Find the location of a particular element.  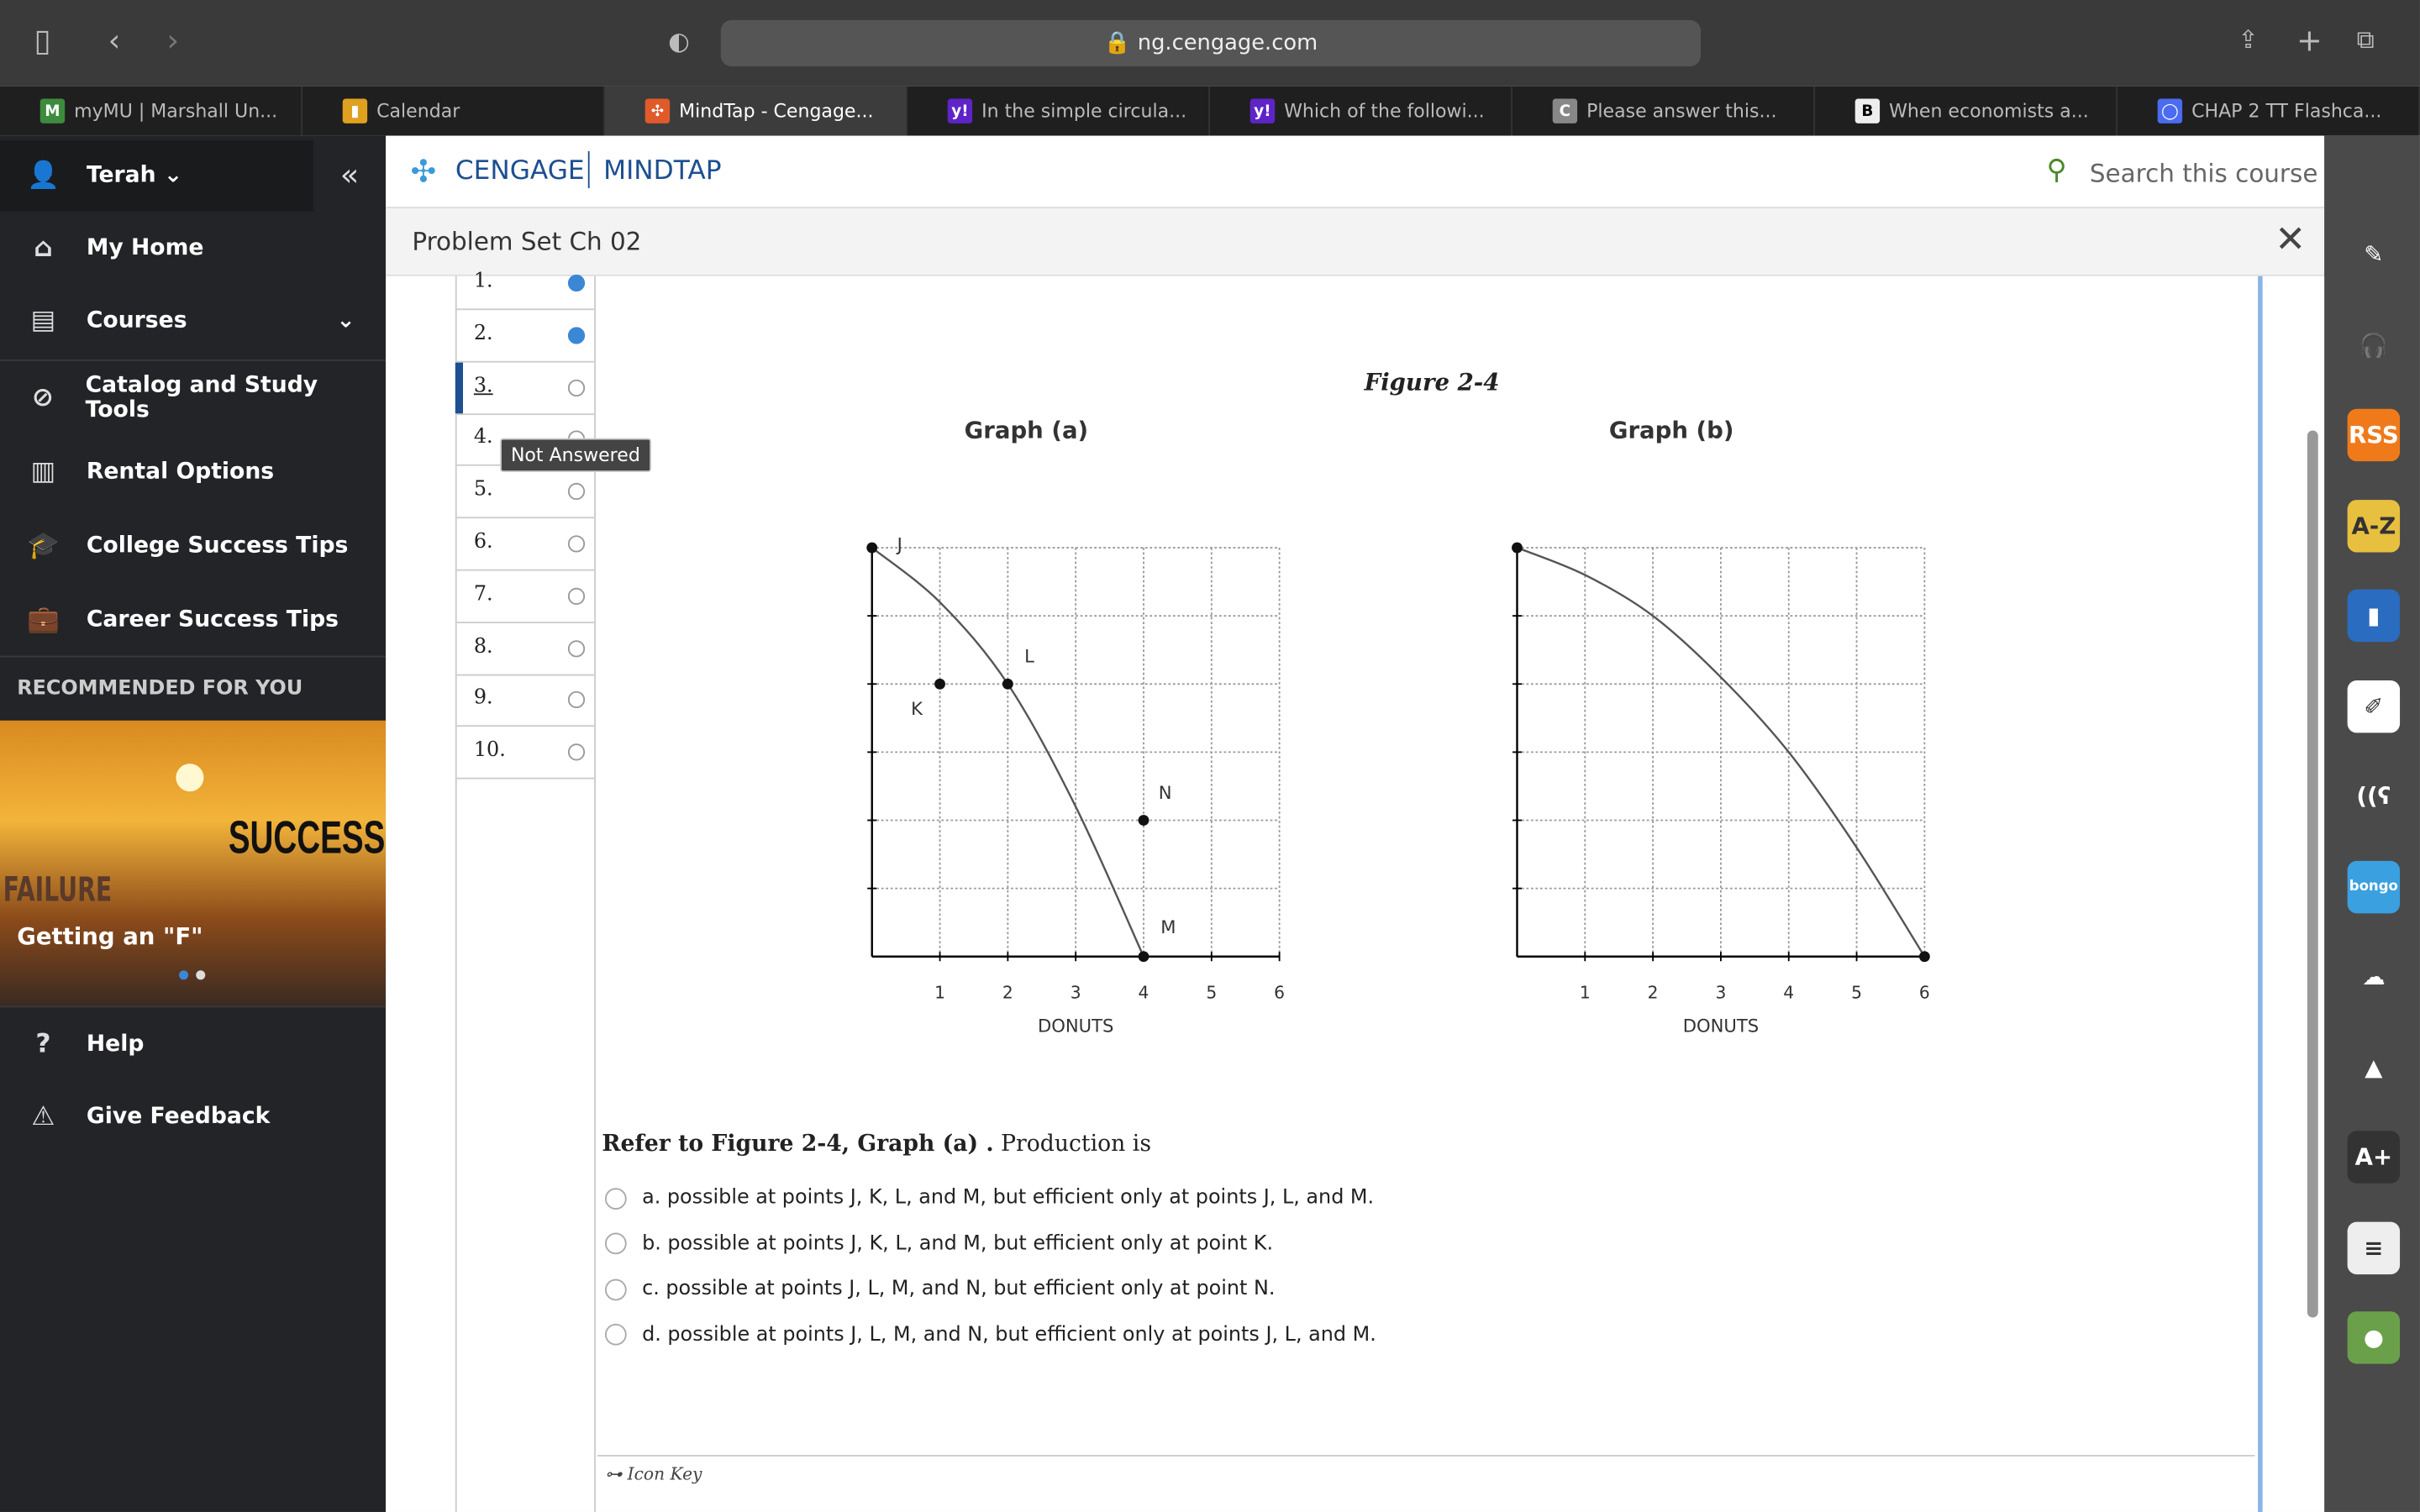

dock-app-icon: RSS is located at coordinates (2374, 435).